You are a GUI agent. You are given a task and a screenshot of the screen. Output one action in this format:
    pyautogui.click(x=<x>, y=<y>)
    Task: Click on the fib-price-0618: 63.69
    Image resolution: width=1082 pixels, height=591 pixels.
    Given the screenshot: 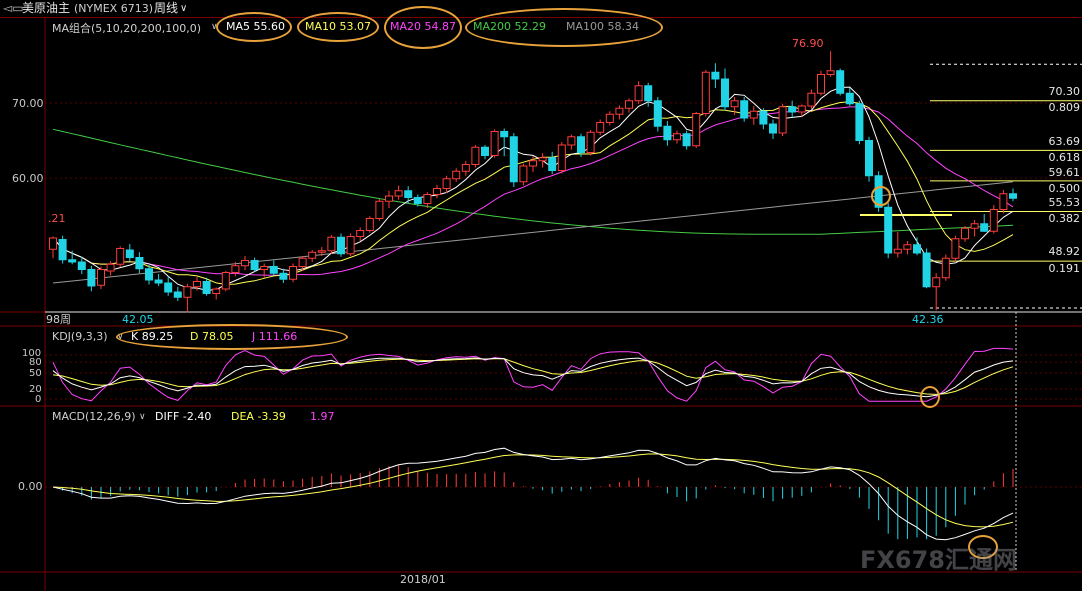 What is the action you would take?
    pyautogui.click(x=1064, y=141)
    